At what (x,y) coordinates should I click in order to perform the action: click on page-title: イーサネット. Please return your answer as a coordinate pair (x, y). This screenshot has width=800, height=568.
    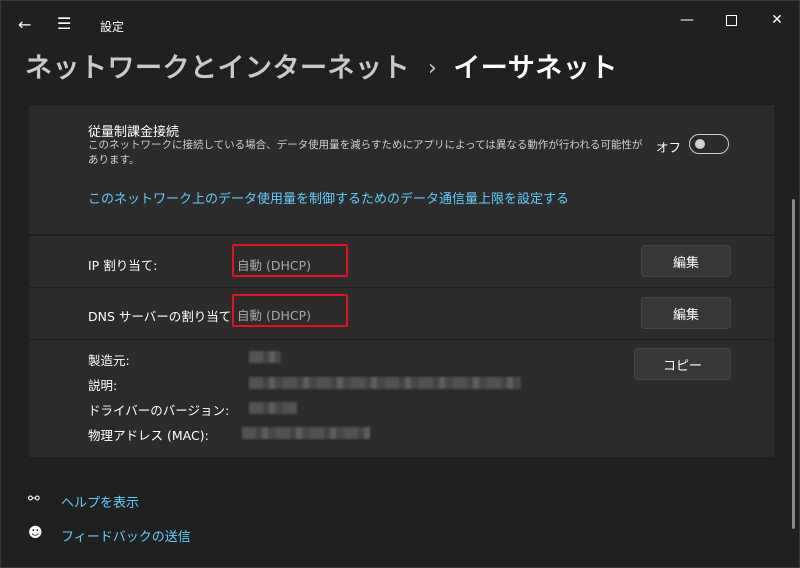
    Looking at the image, I should click on (535, 68).